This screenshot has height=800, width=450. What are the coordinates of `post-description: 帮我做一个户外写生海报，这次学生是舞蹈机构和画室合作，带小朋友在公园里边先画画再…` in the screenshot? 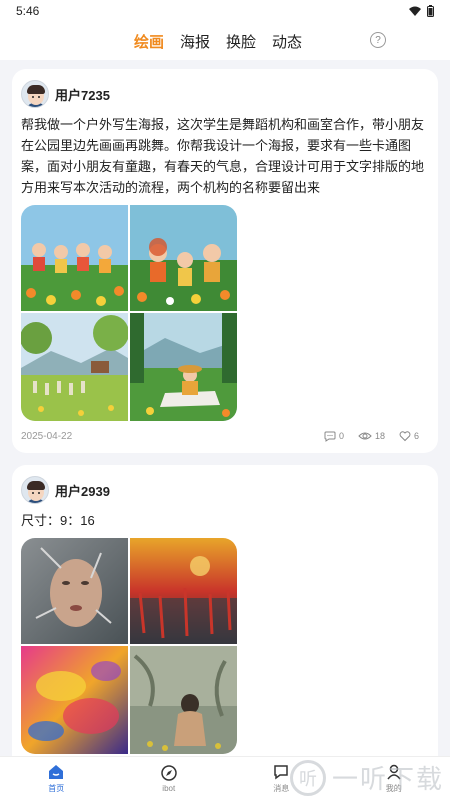 It's located at (223, 156).